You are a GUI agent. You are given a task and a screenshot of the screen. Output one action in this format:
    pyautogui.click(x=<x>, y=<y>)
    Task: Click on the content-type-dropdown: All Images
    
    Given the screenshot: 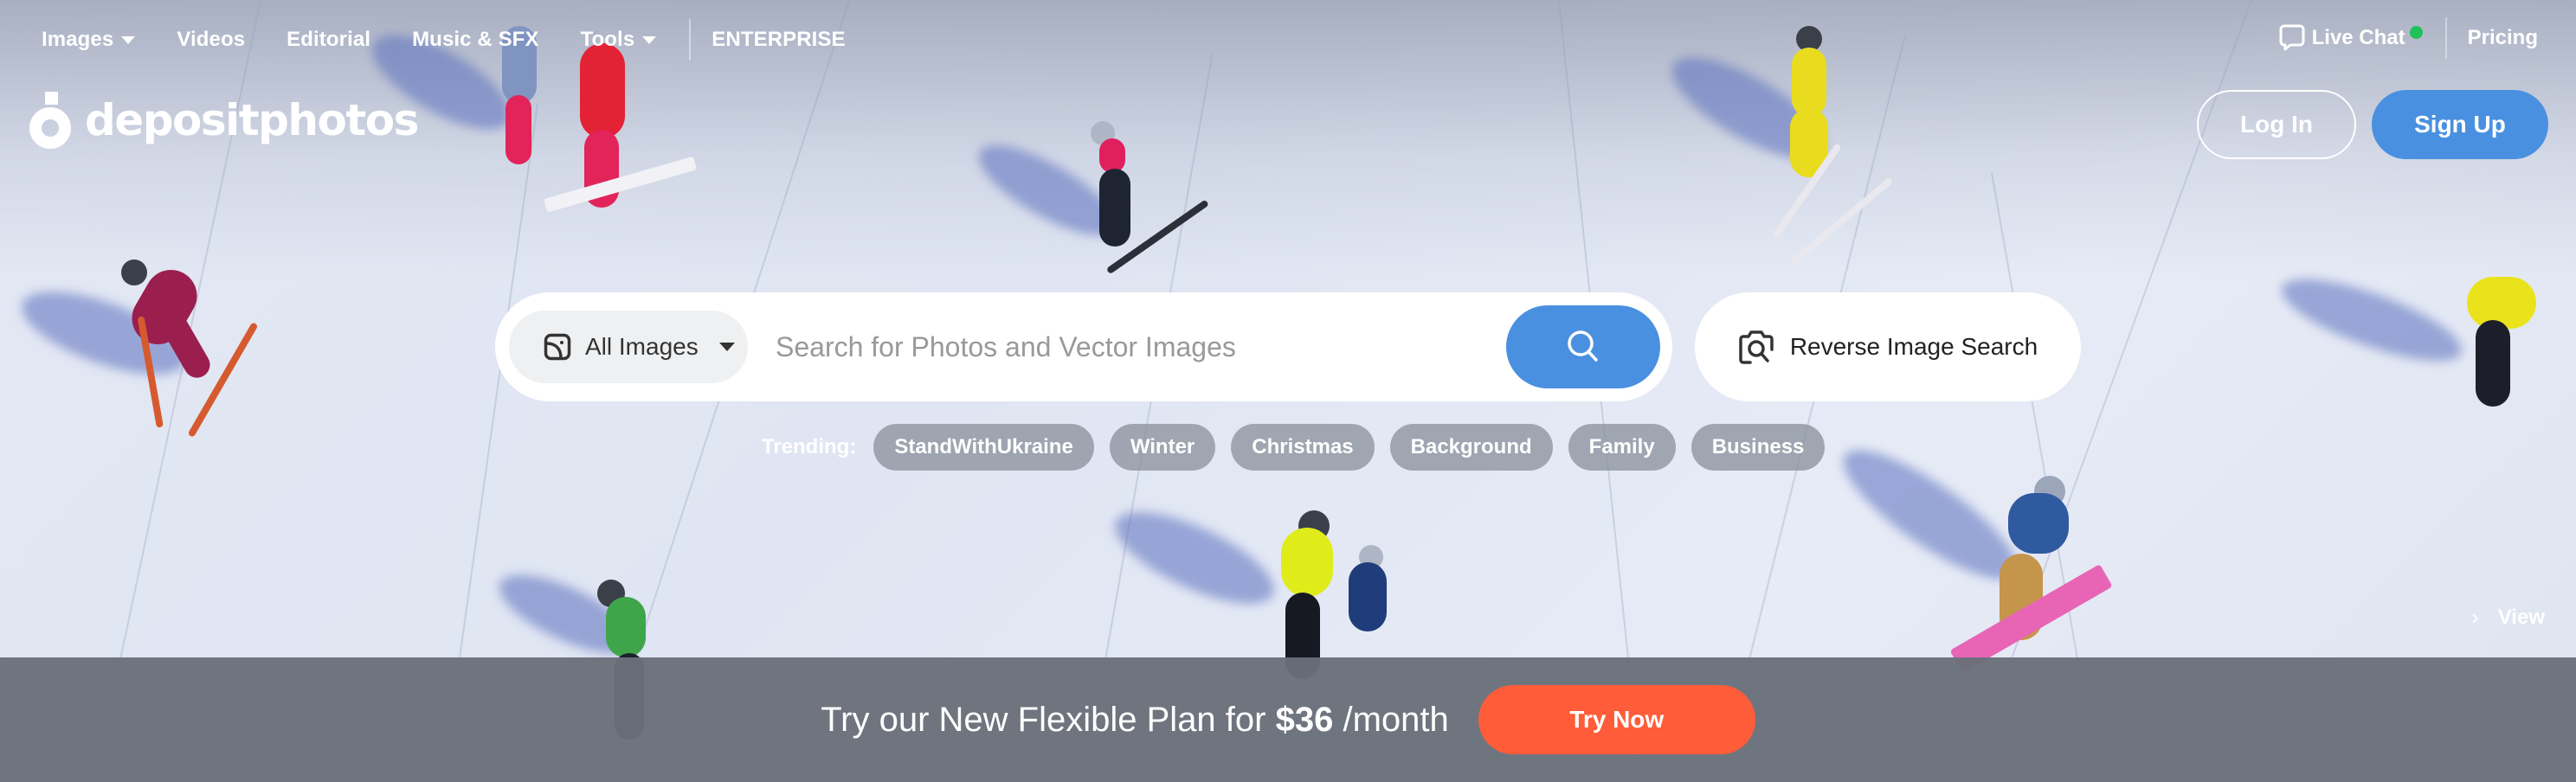 What is the action you would take?
    pyautogui.click(x=628, y=347)
    